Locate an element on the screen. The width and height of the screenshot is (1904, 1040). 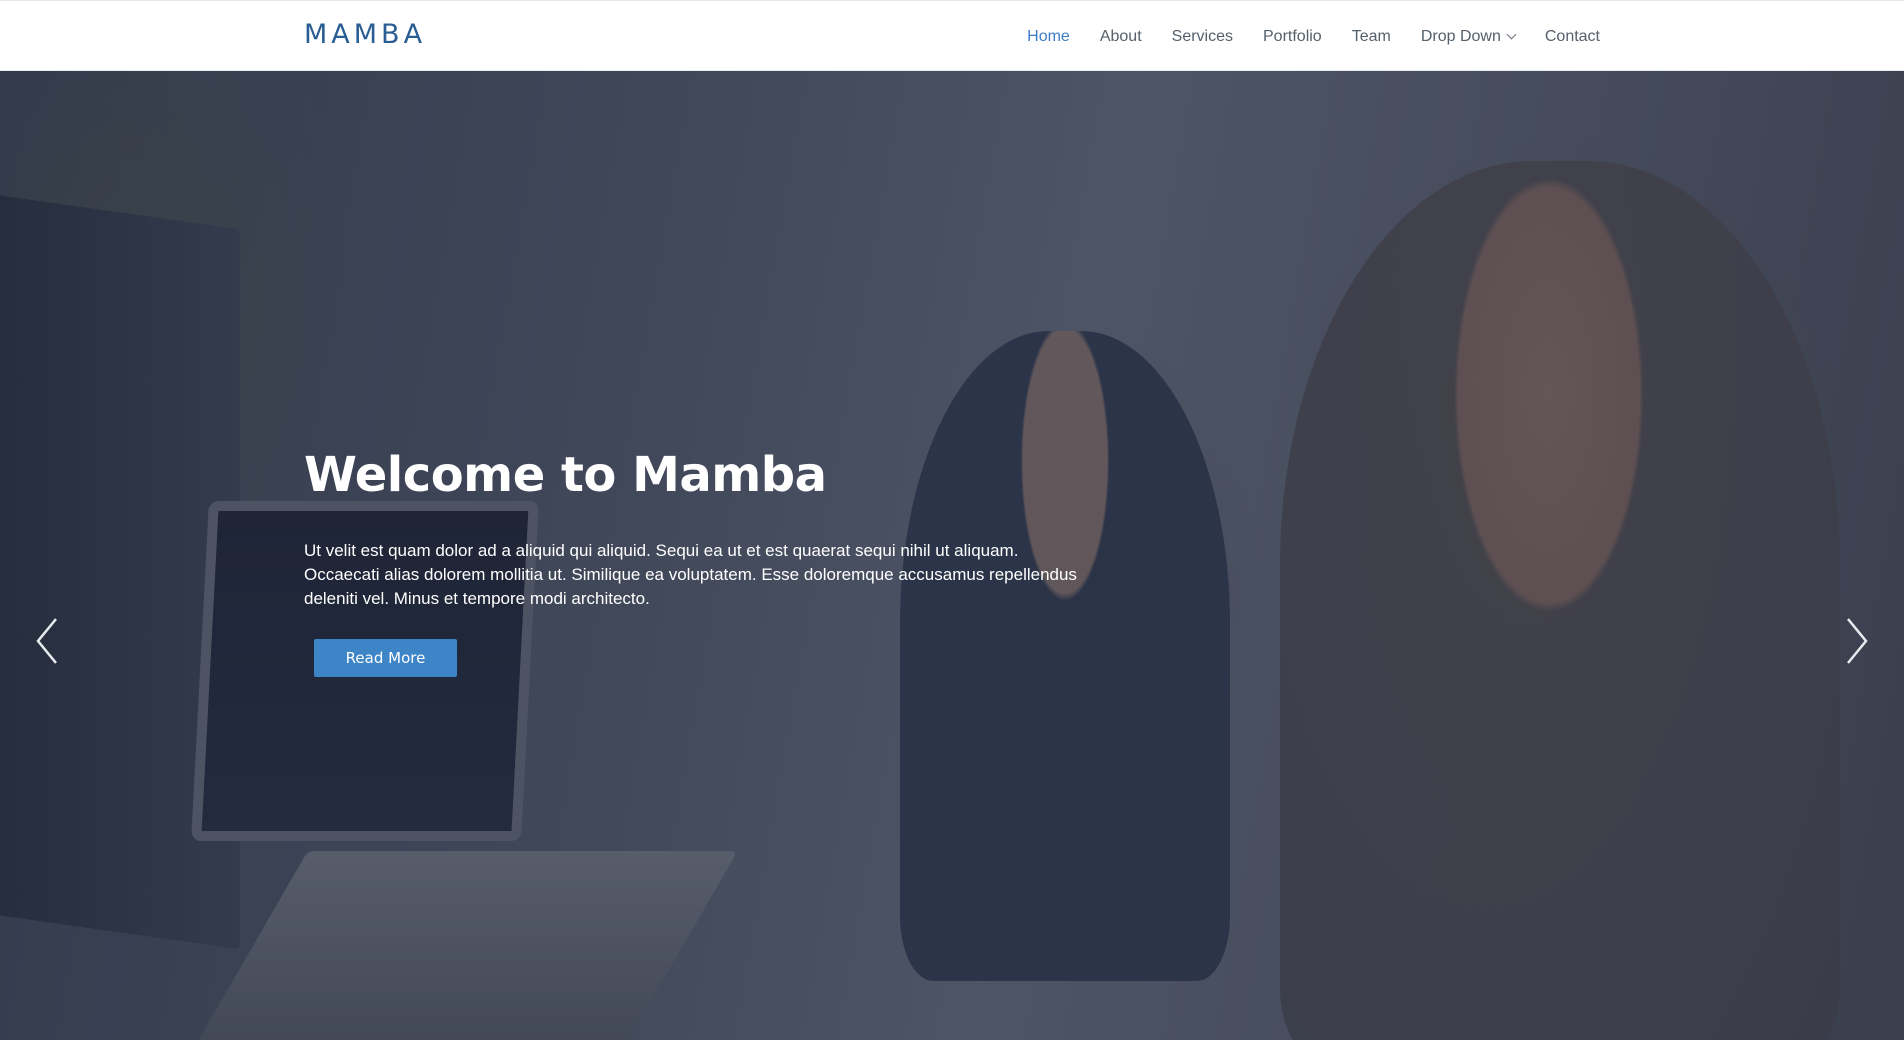
nav-item-portfolio: Portfolio is located at coordinates (1292, 37).